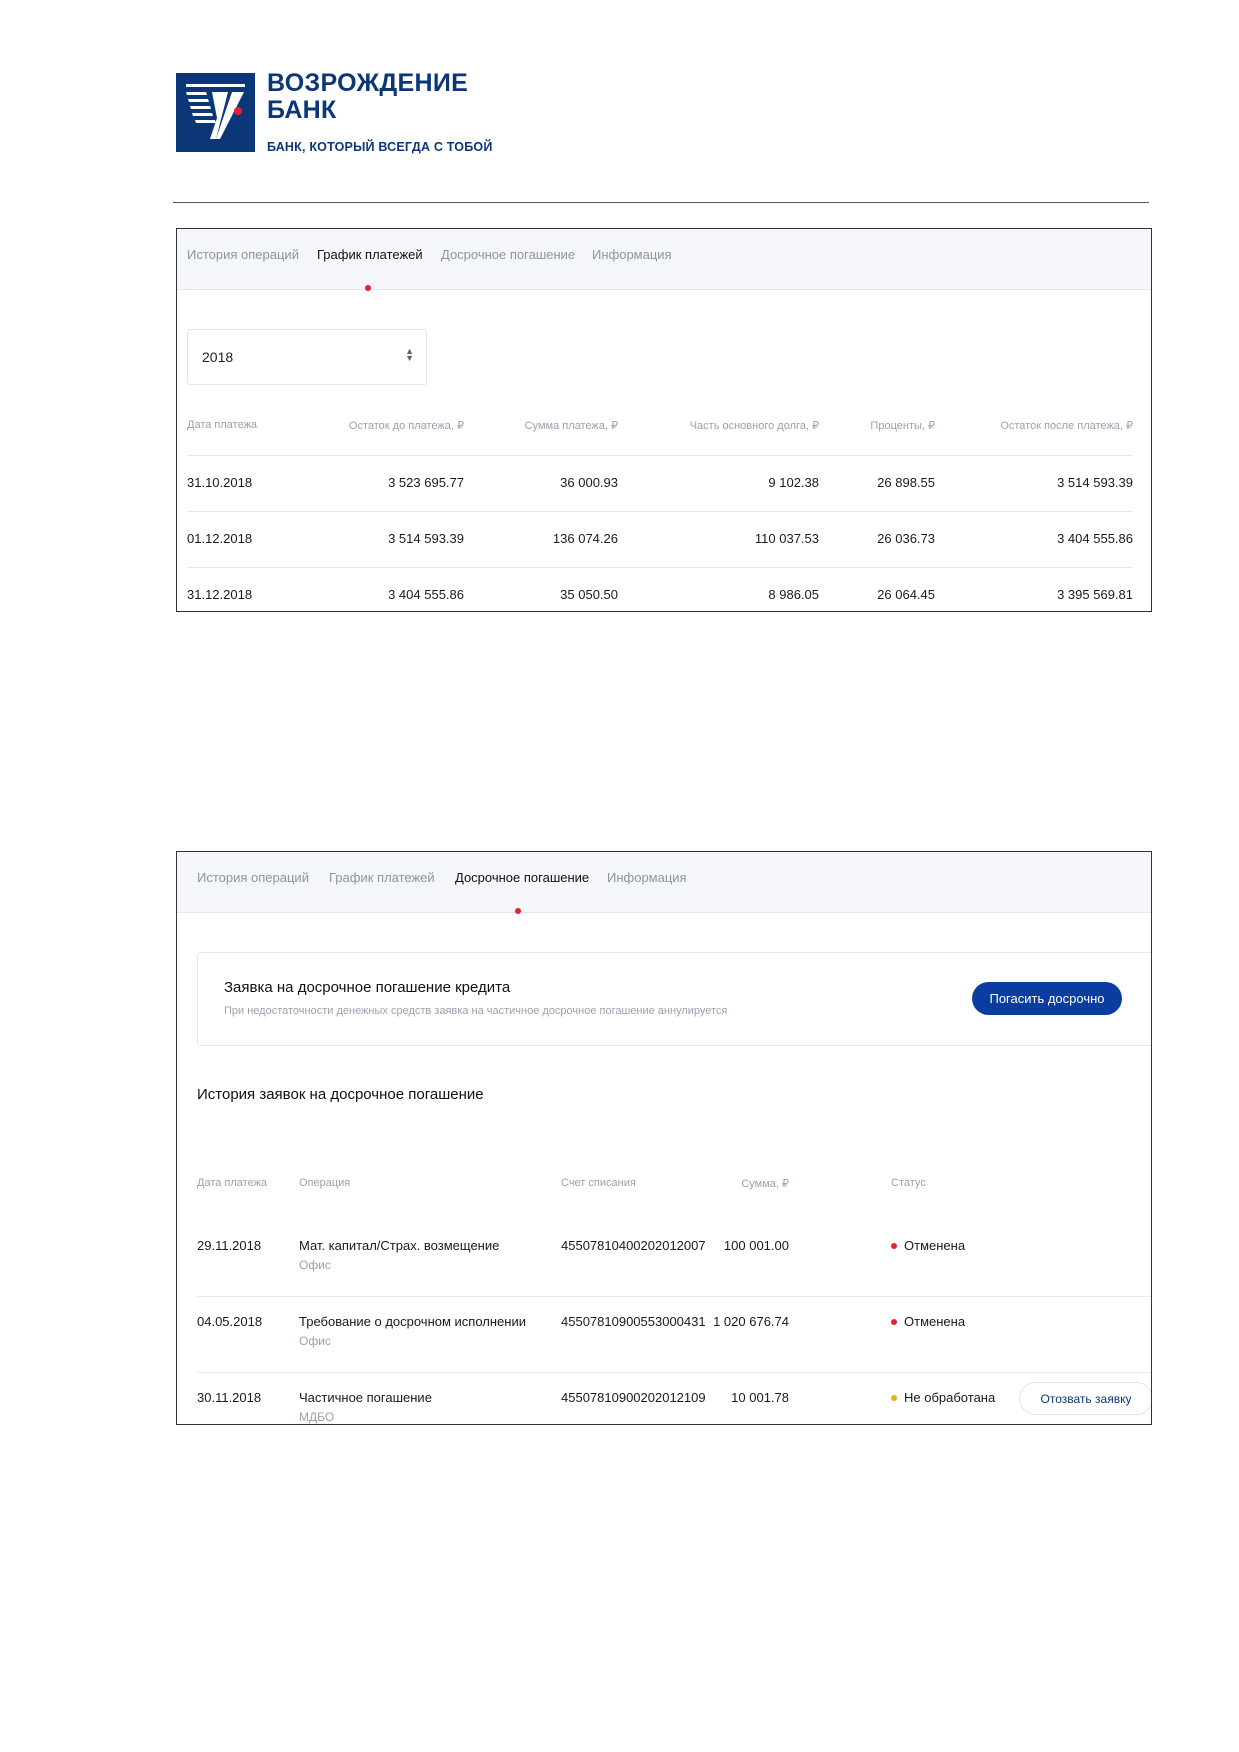 The height and width of the screenshot is (1752, 1239). Describe the element at coordinates (365, 1397) in the screenshot. I see `operation: Частичное погашение` at that location.